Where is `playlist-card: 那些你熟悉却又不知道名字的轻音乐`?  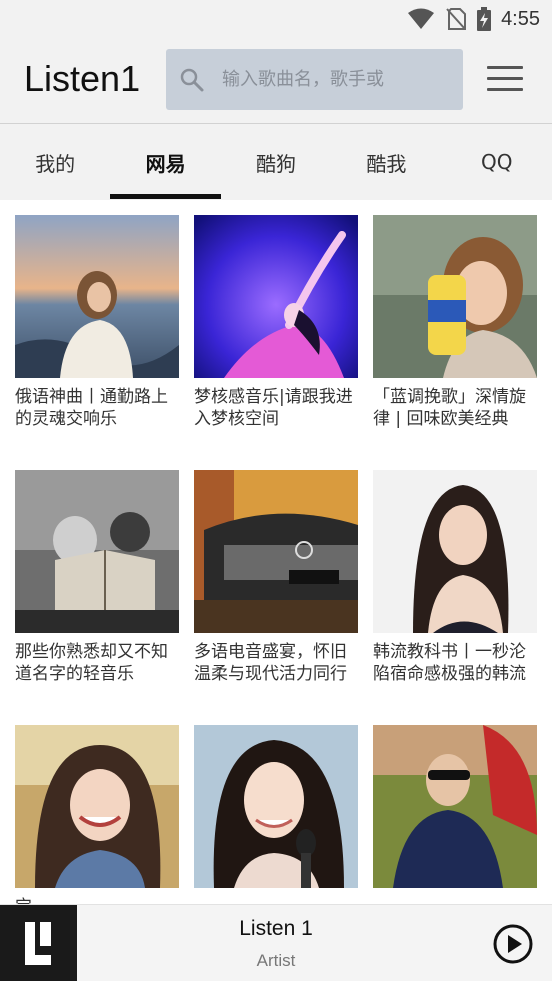
playlist-card: 那些你熟悉却又不知道名字的轻音乐 is located at coordinates (97, 577).